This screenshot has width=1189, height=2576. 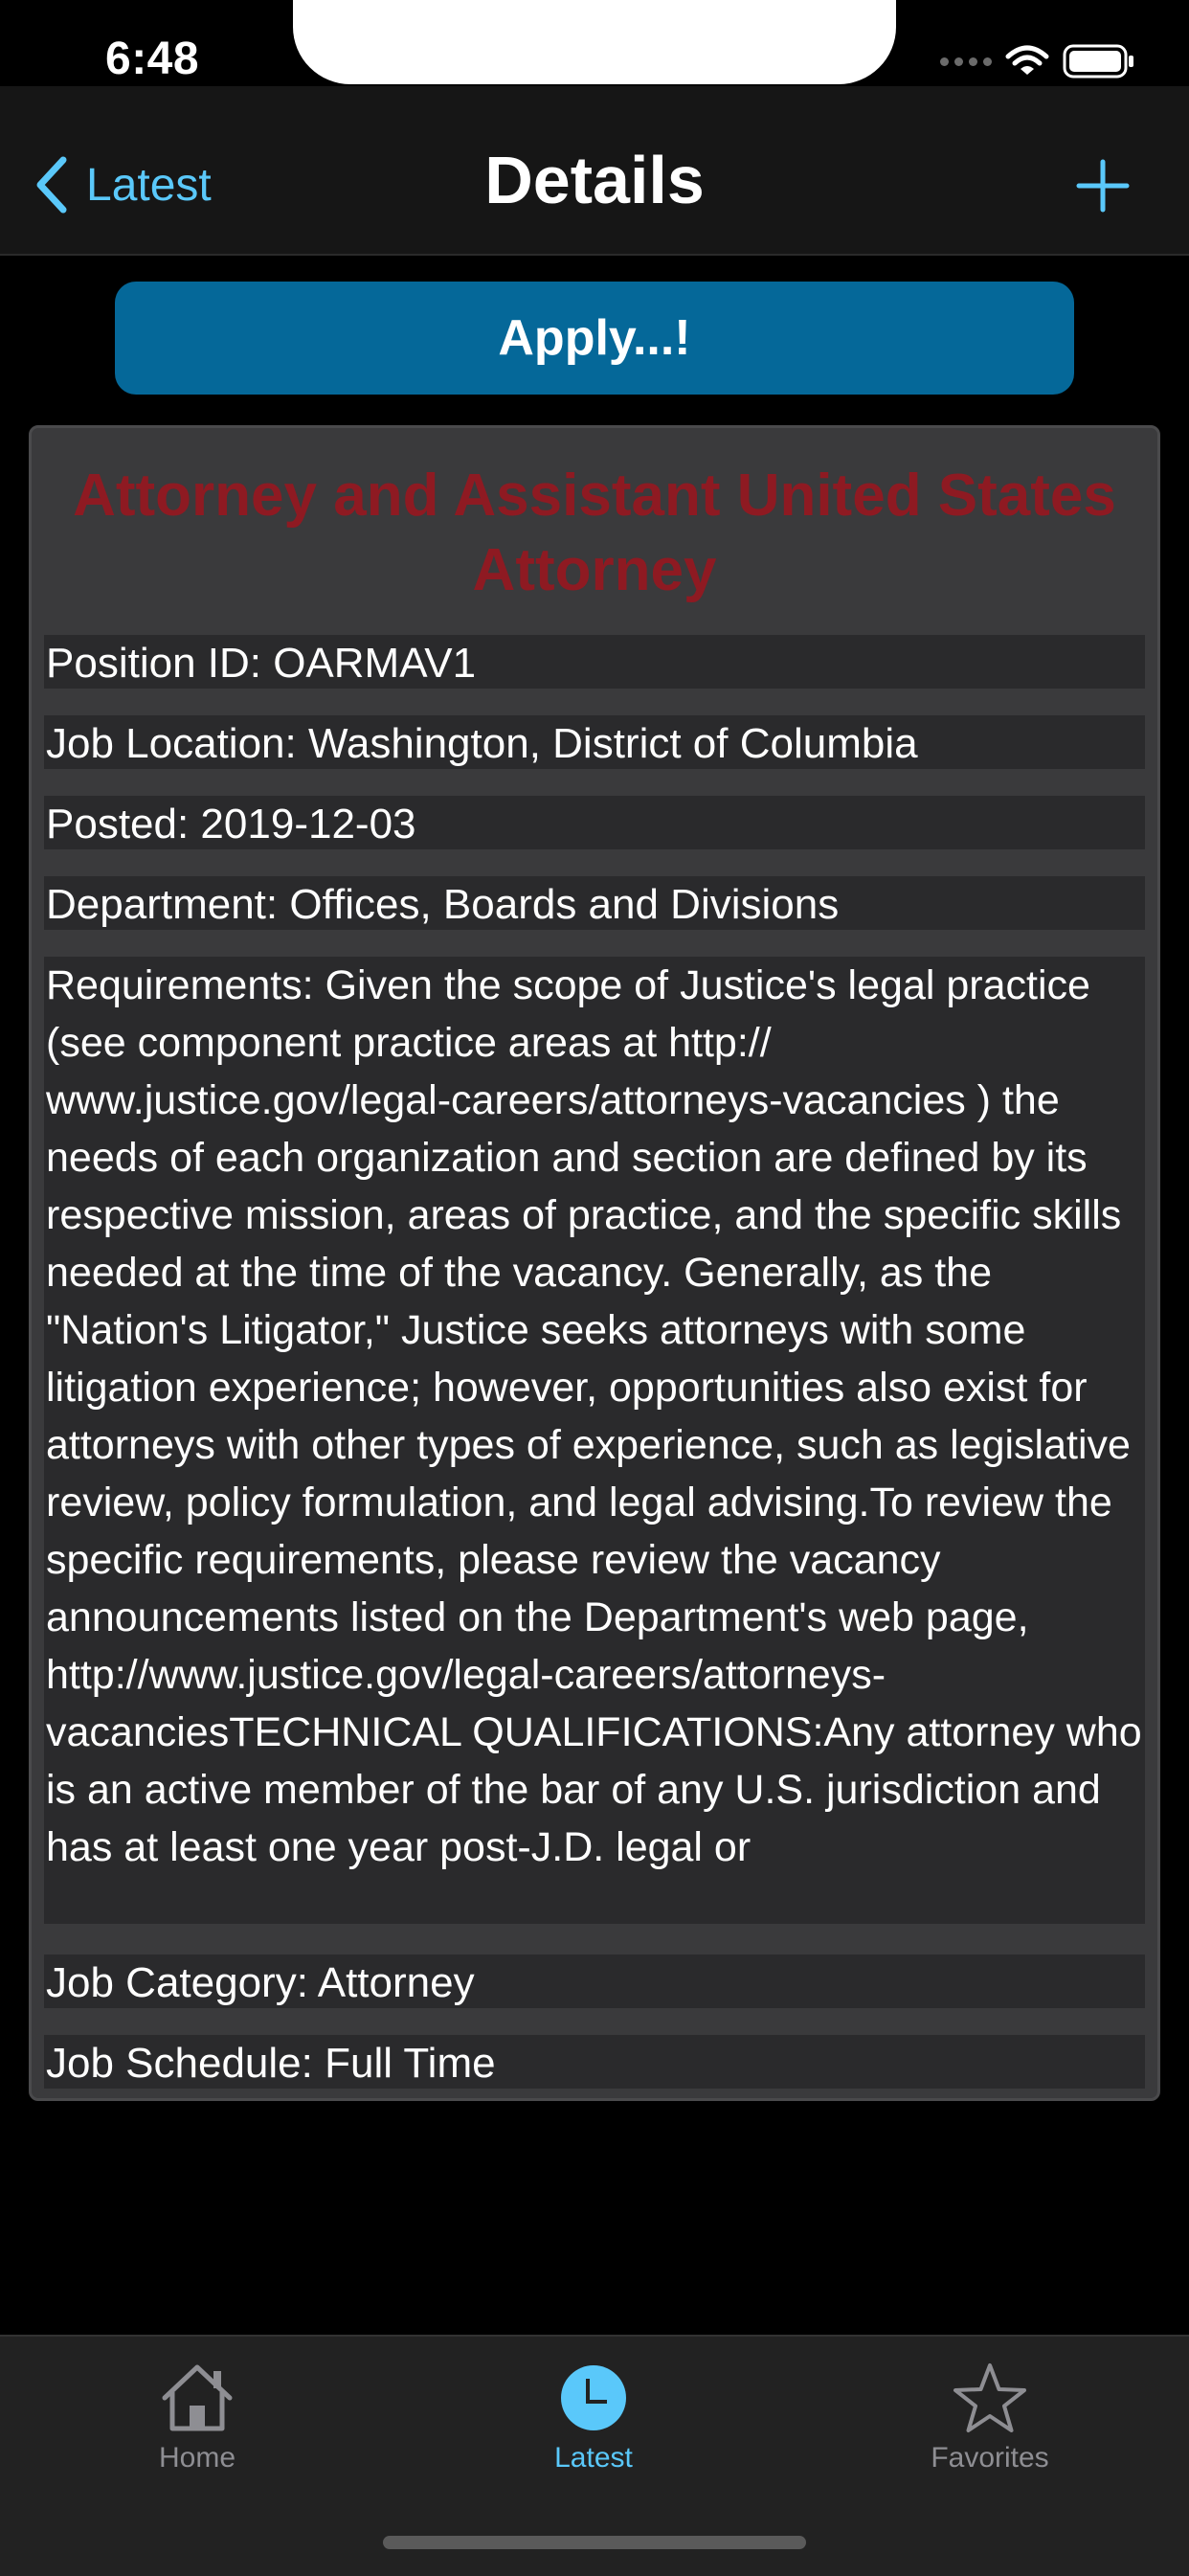 I want to click on tab-latest: Latest, so click(x=593, y=2433).